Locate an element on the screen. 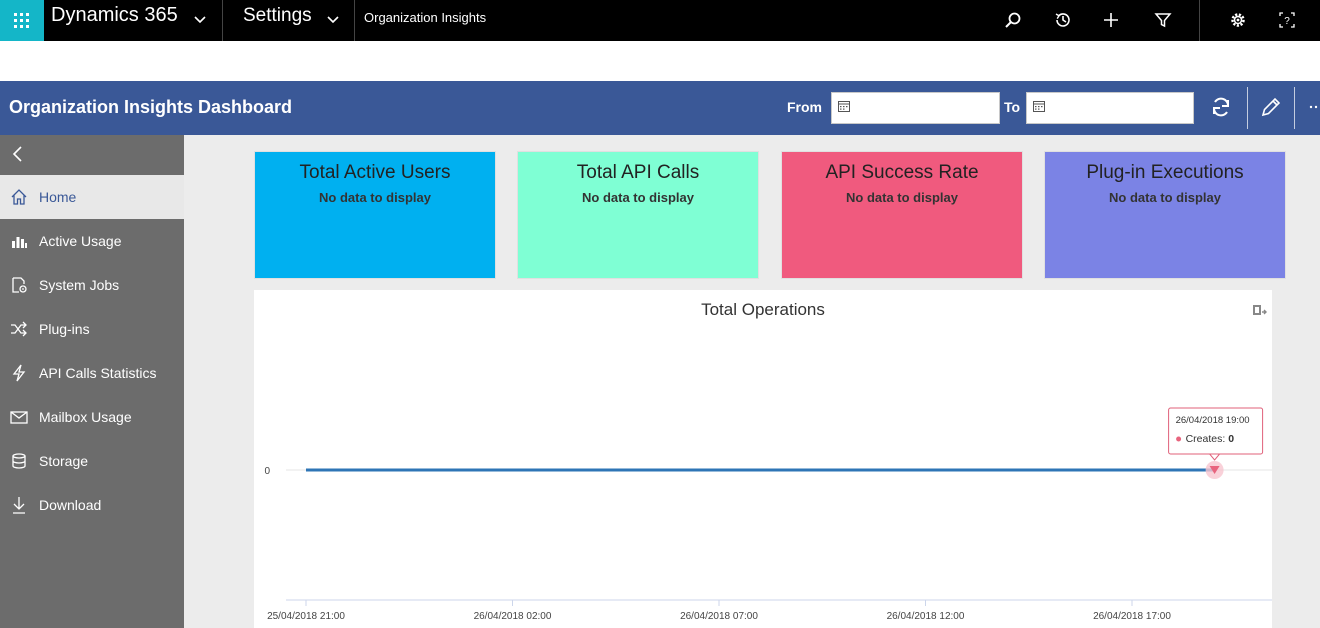 The height and width of the screenshot is (628, 1320). x-tick-label: 25/04/2018 21:00 is located at coordinates (306, 616).